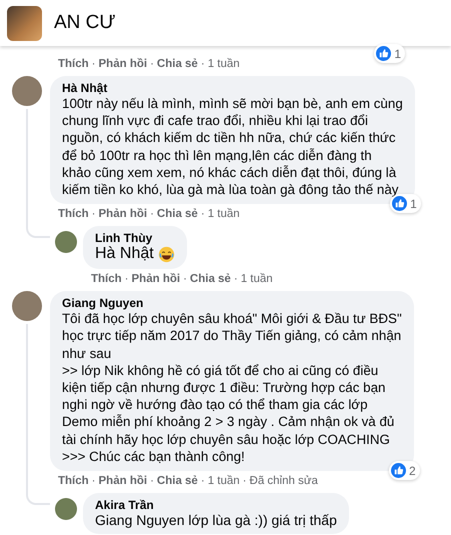 Image resolution: width=451 pixels, height=535 pixels. What do you see at coordinates (284, 481) in the screenshot?
I see `edited-label: Đã chỉnh sửa` at bounding box center [284, 481].